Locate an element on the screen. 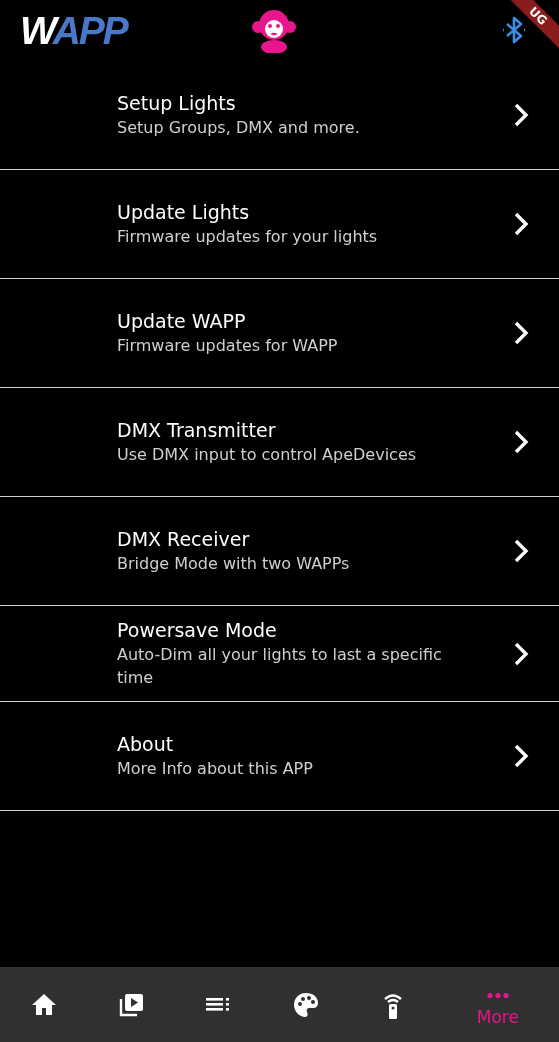 The height and width of the screenshot is (1042, 559). item-subtitle: Auto-Dim all your lights to last a specific time is located at coordinates (280, 666).